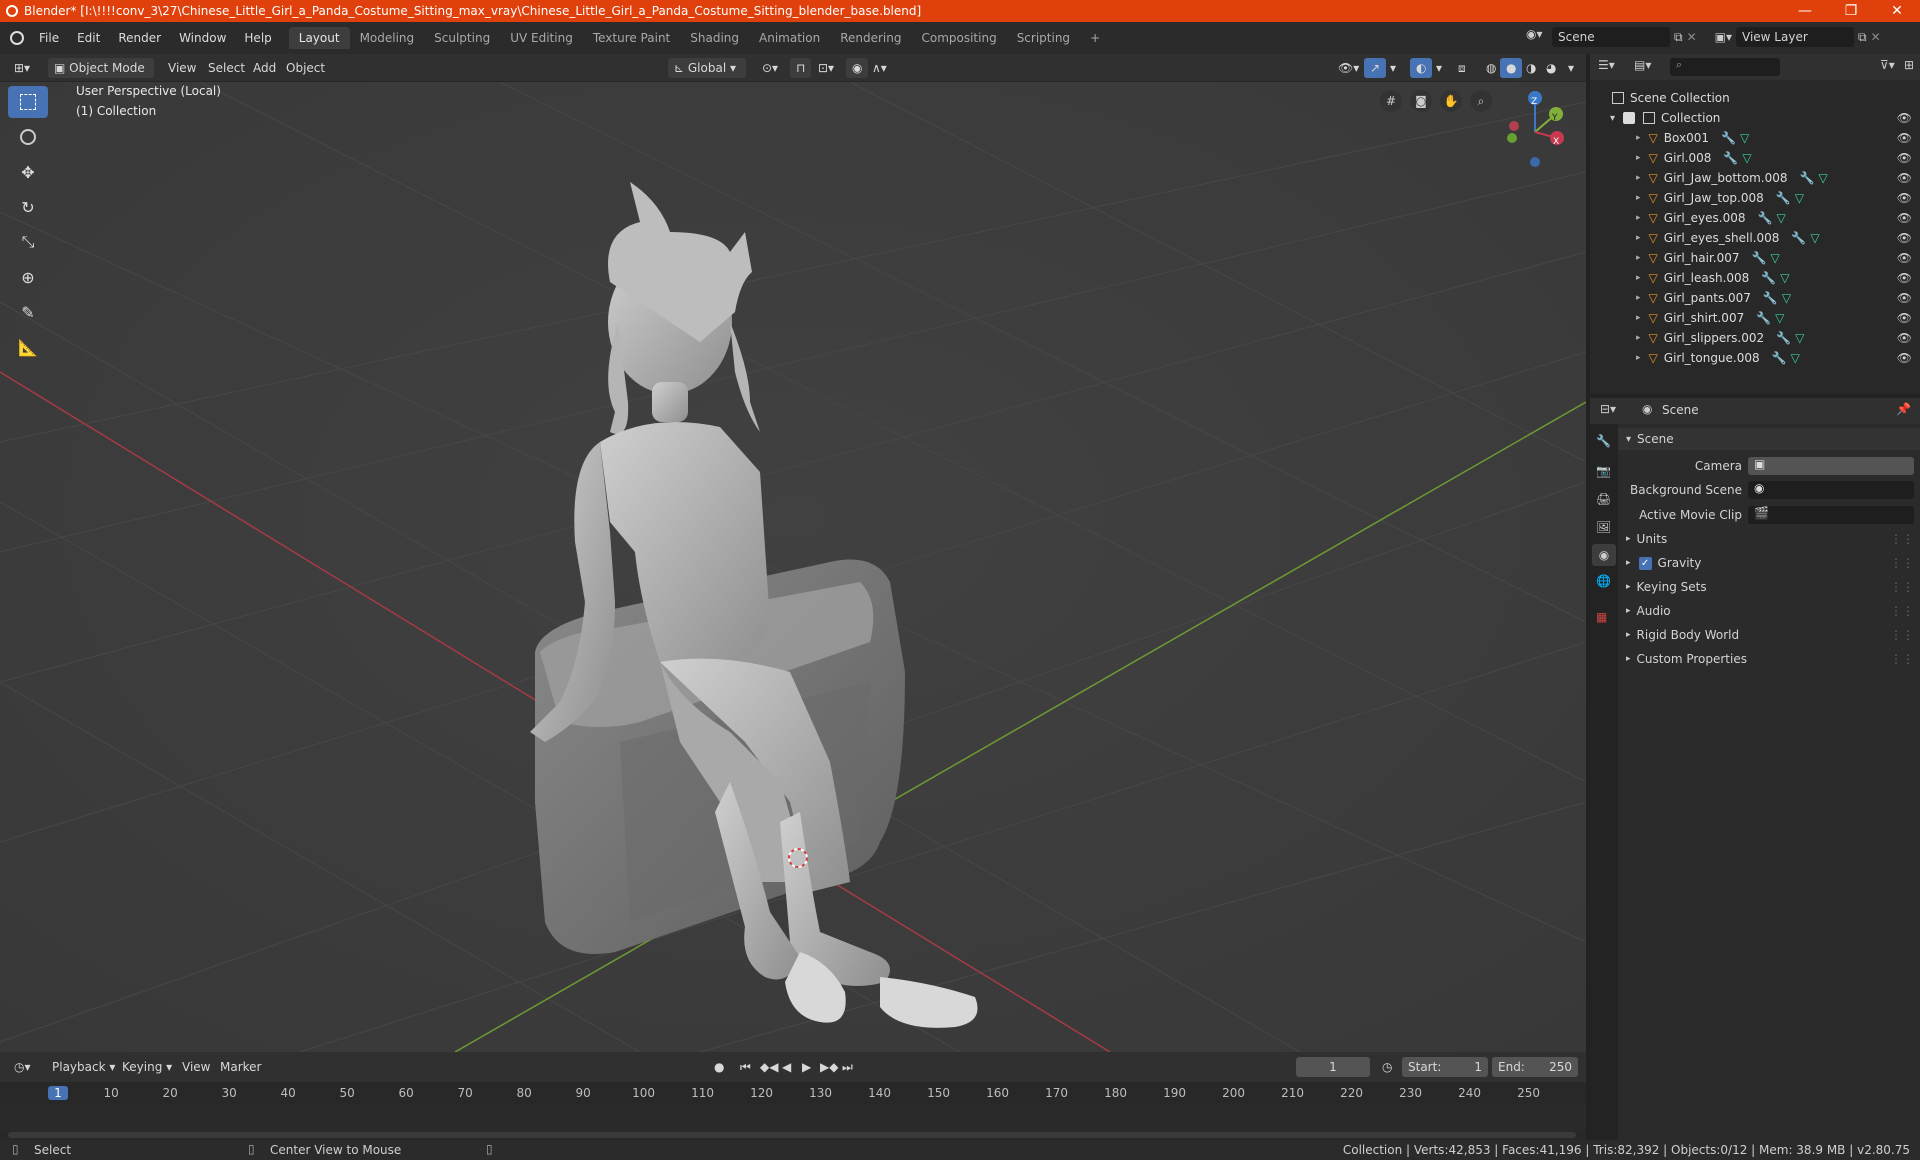 This screenshot has width=1920, height=1160. I want to click on overlay-dropdown-icon: ▾, so click(1439, 68).